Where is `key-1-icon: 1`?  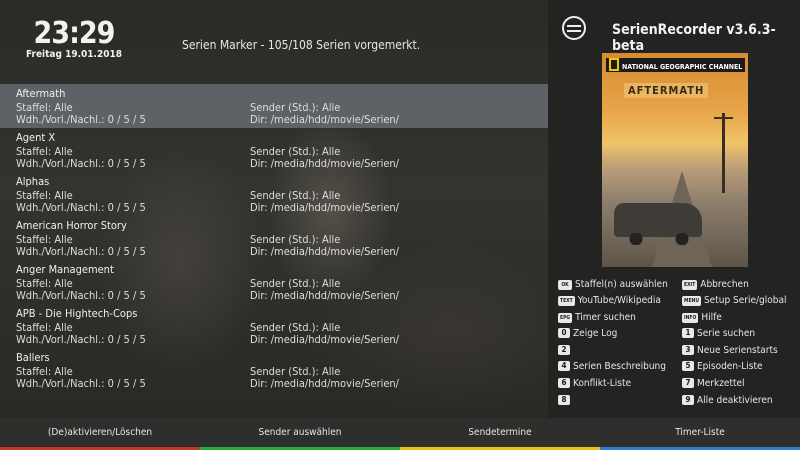
key-1-icon: 1 is located at coordinates (688, 333).